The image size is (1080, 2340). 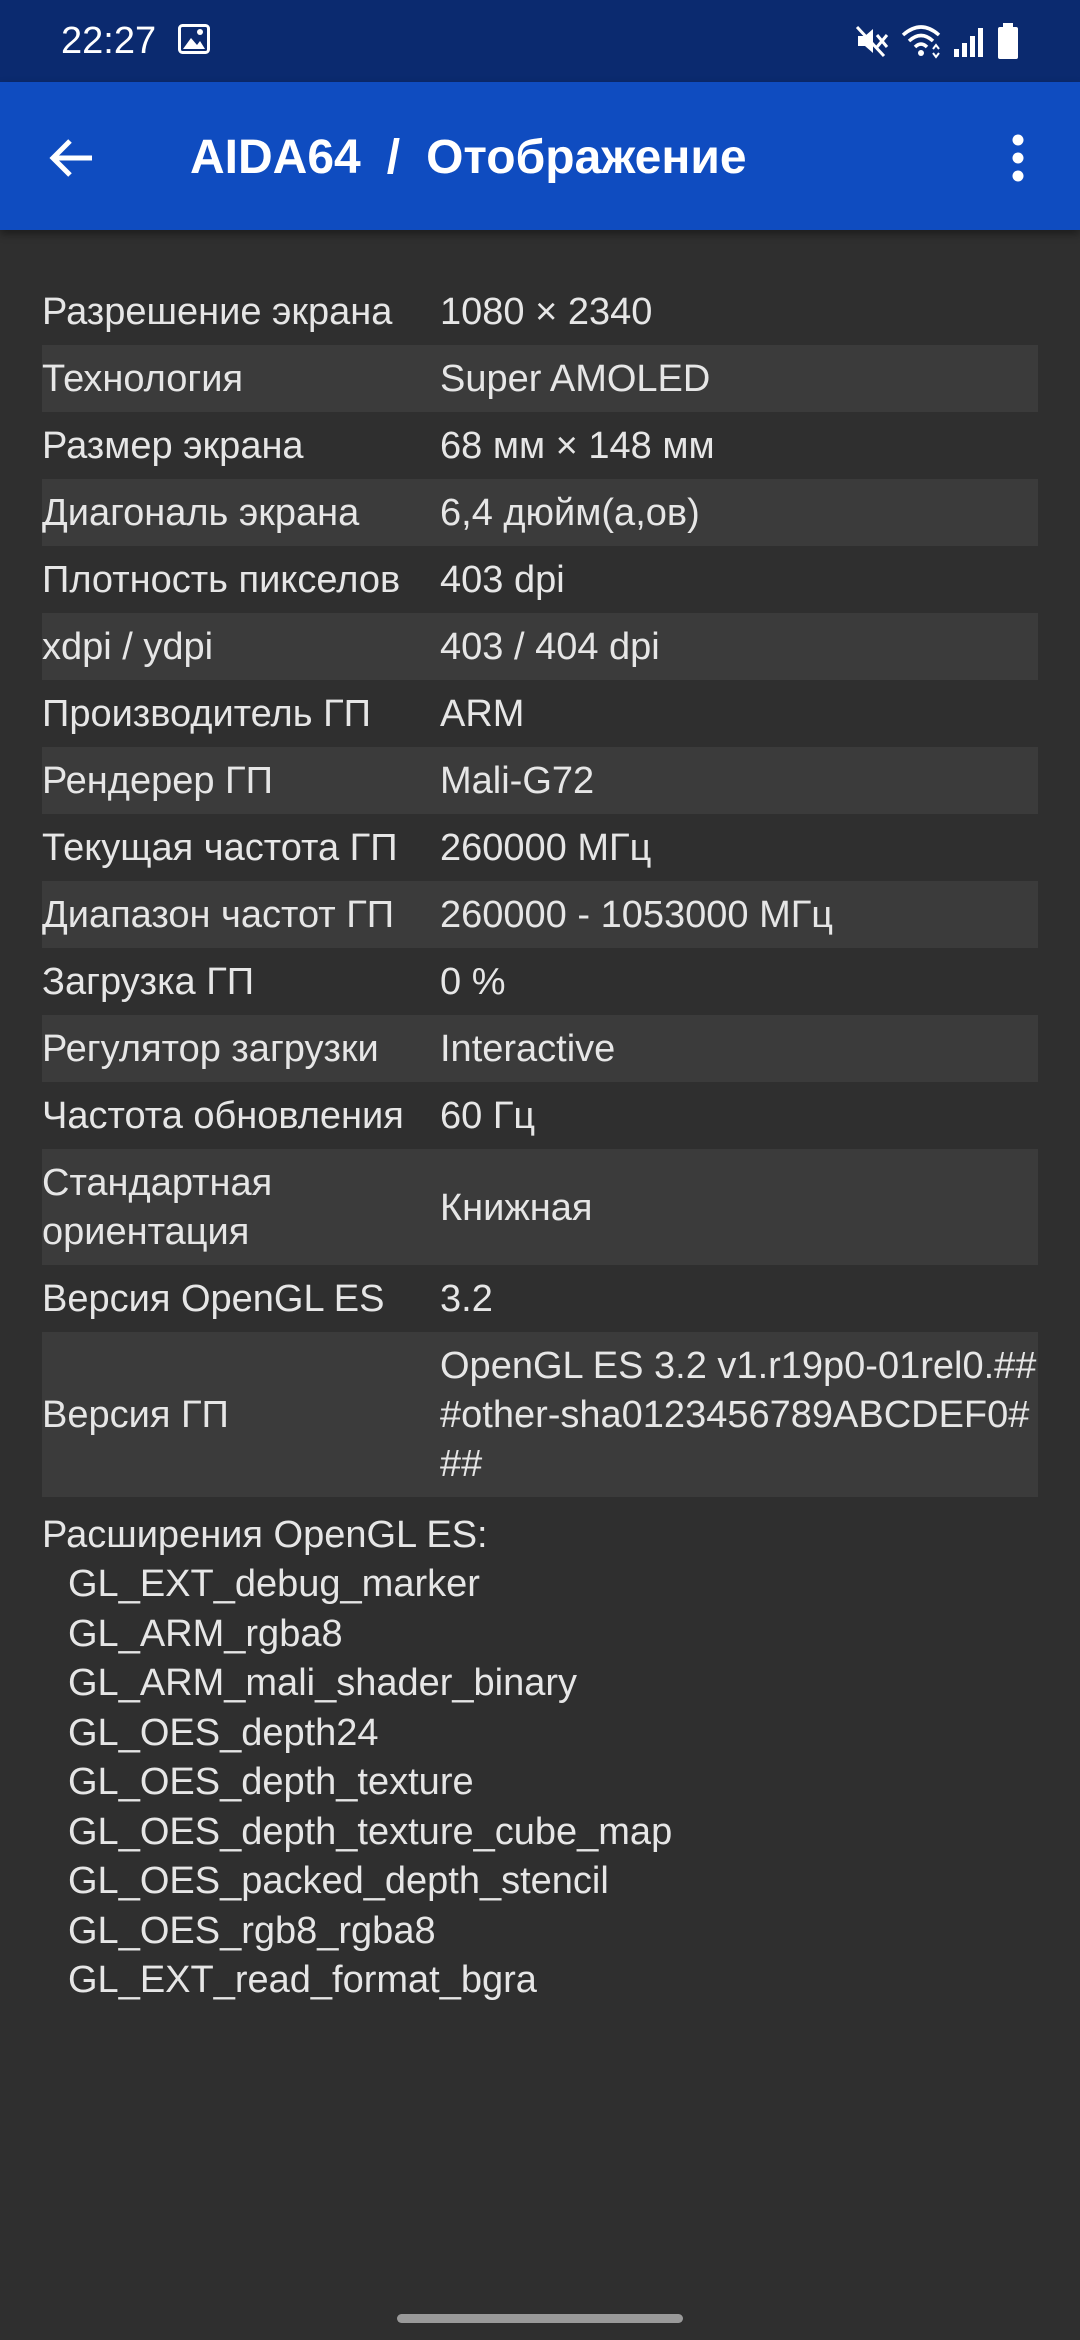 I want to click on info-row: Диапазон частот ГП 260000 - 1053000 МГц, so click(x=540, y=914).